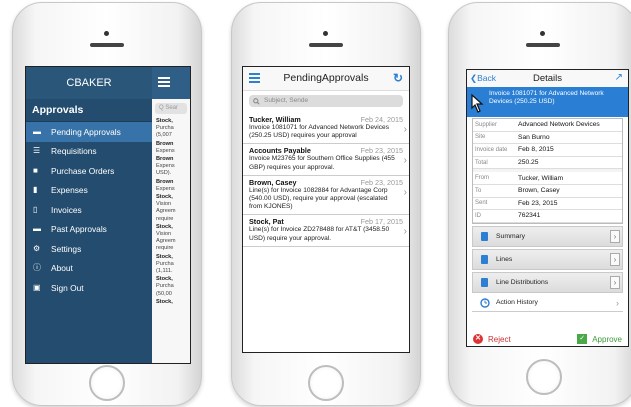 Image resolution: width=631 pixels, height=407 pixels. What do you see at coordinates (511, 236) in the screenshot?
I see `section-label: Summary` at bounding box center [511, 236].